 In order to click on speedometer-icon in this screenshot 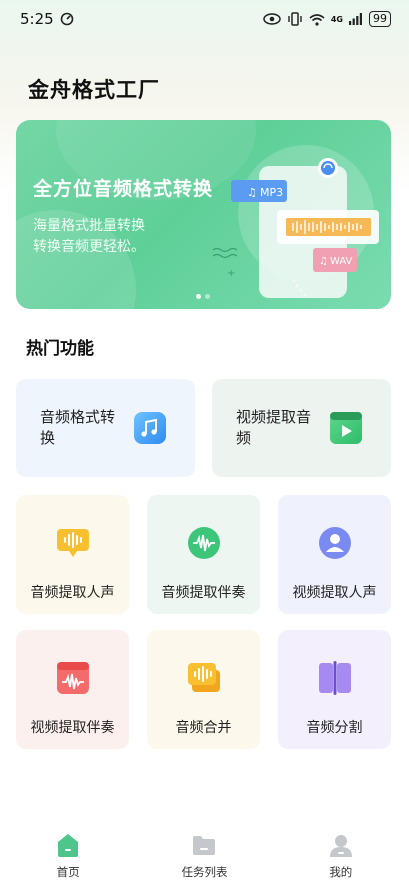, I will do `click(66, 19)`.